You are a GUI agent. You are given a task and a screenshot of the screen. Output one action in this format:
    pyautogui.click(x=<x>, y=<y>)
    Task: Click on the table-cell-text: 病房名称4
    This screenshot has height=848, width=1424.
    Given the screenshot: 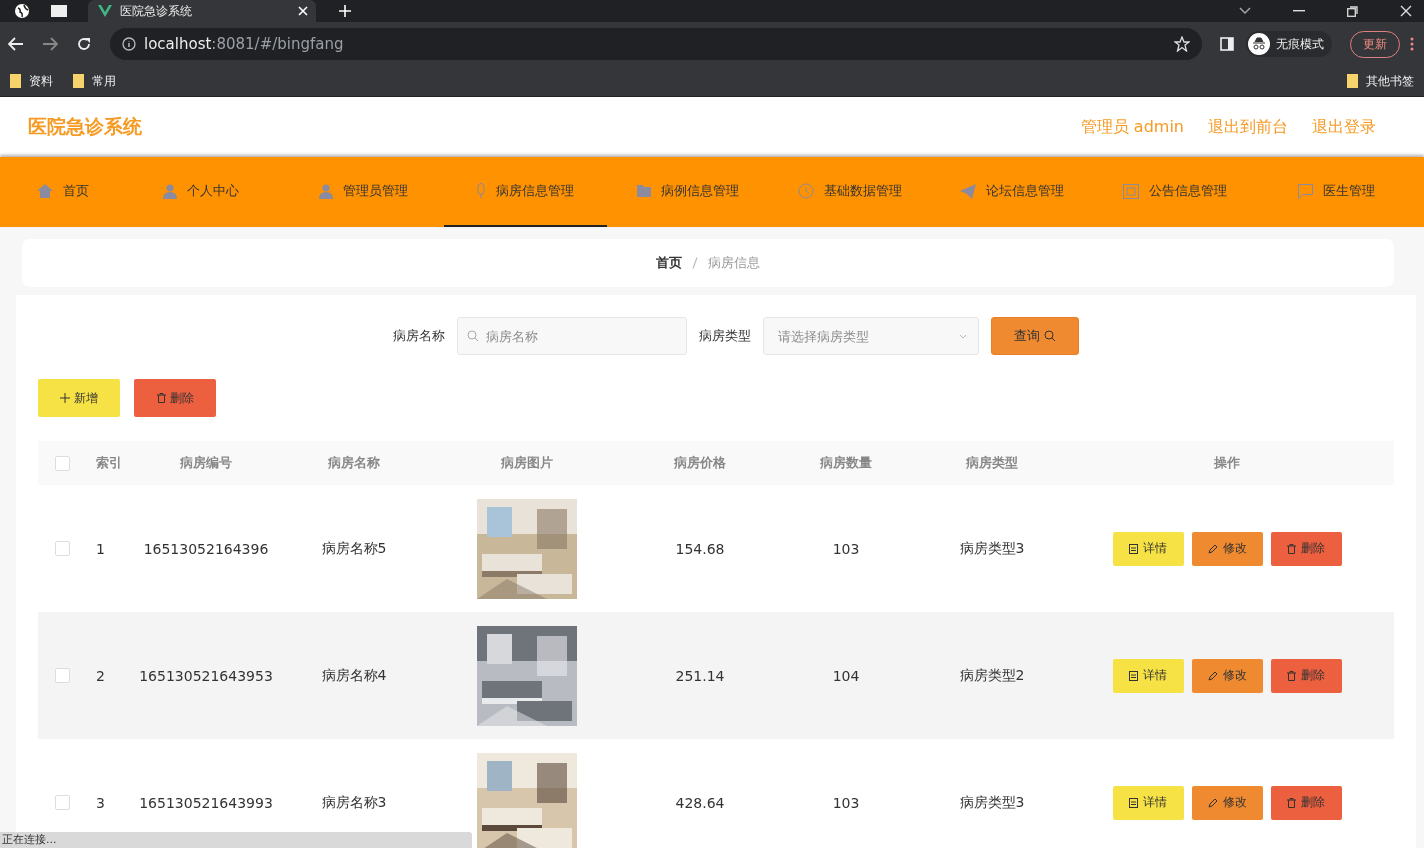 What is the action you would take?
    pyautogui.click(x=354, y=675)
    